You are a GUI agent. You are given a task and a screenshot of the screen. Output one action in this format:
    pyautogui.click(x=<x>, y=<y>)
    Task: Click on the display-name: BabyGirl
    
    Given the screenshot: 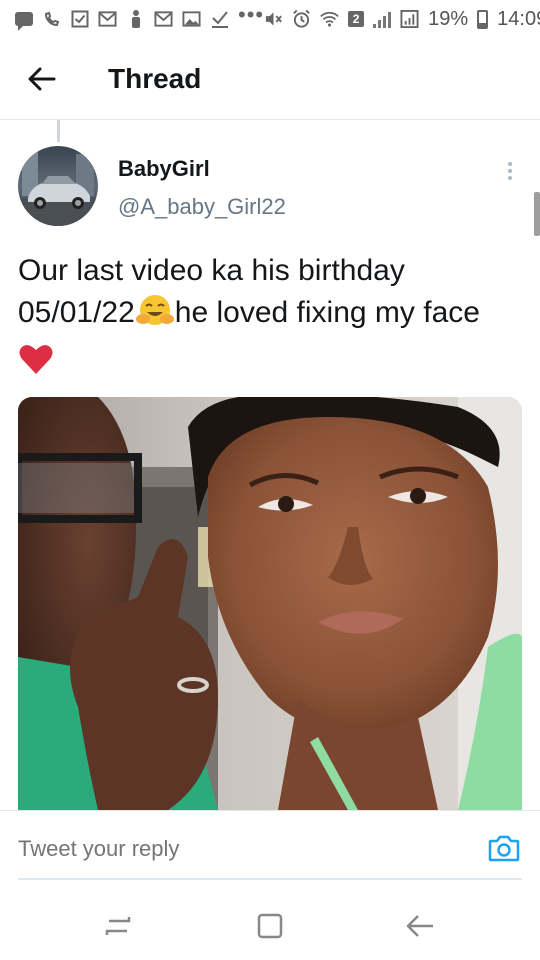 What is the action you would take?
    pyautogui.click(x=164, y=169)
    